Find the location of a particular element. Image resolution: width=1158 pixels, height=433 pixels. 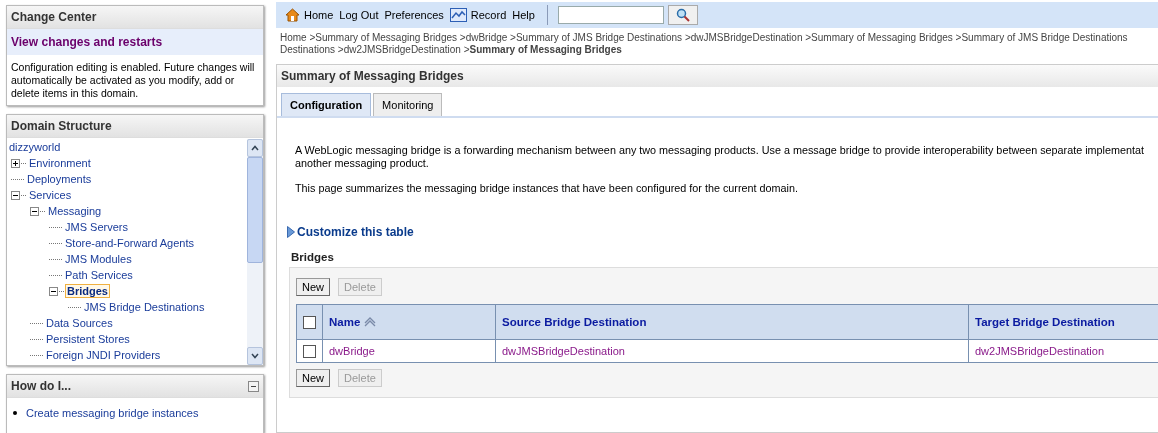

table-title: Bridges is located at coordinates (313, 257).